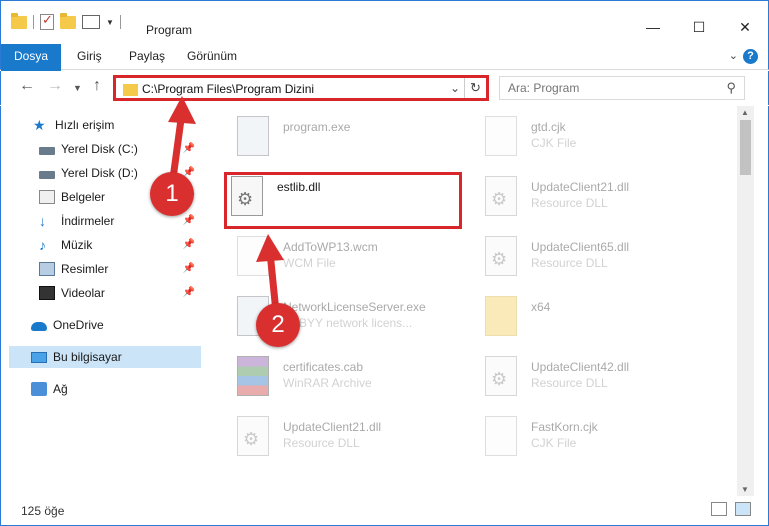 The height and width of the screenshot is (526, 769). Describe the element at coordinates (147, 56) in the screenshot. I see `tab-share: Paylaş` at that location.